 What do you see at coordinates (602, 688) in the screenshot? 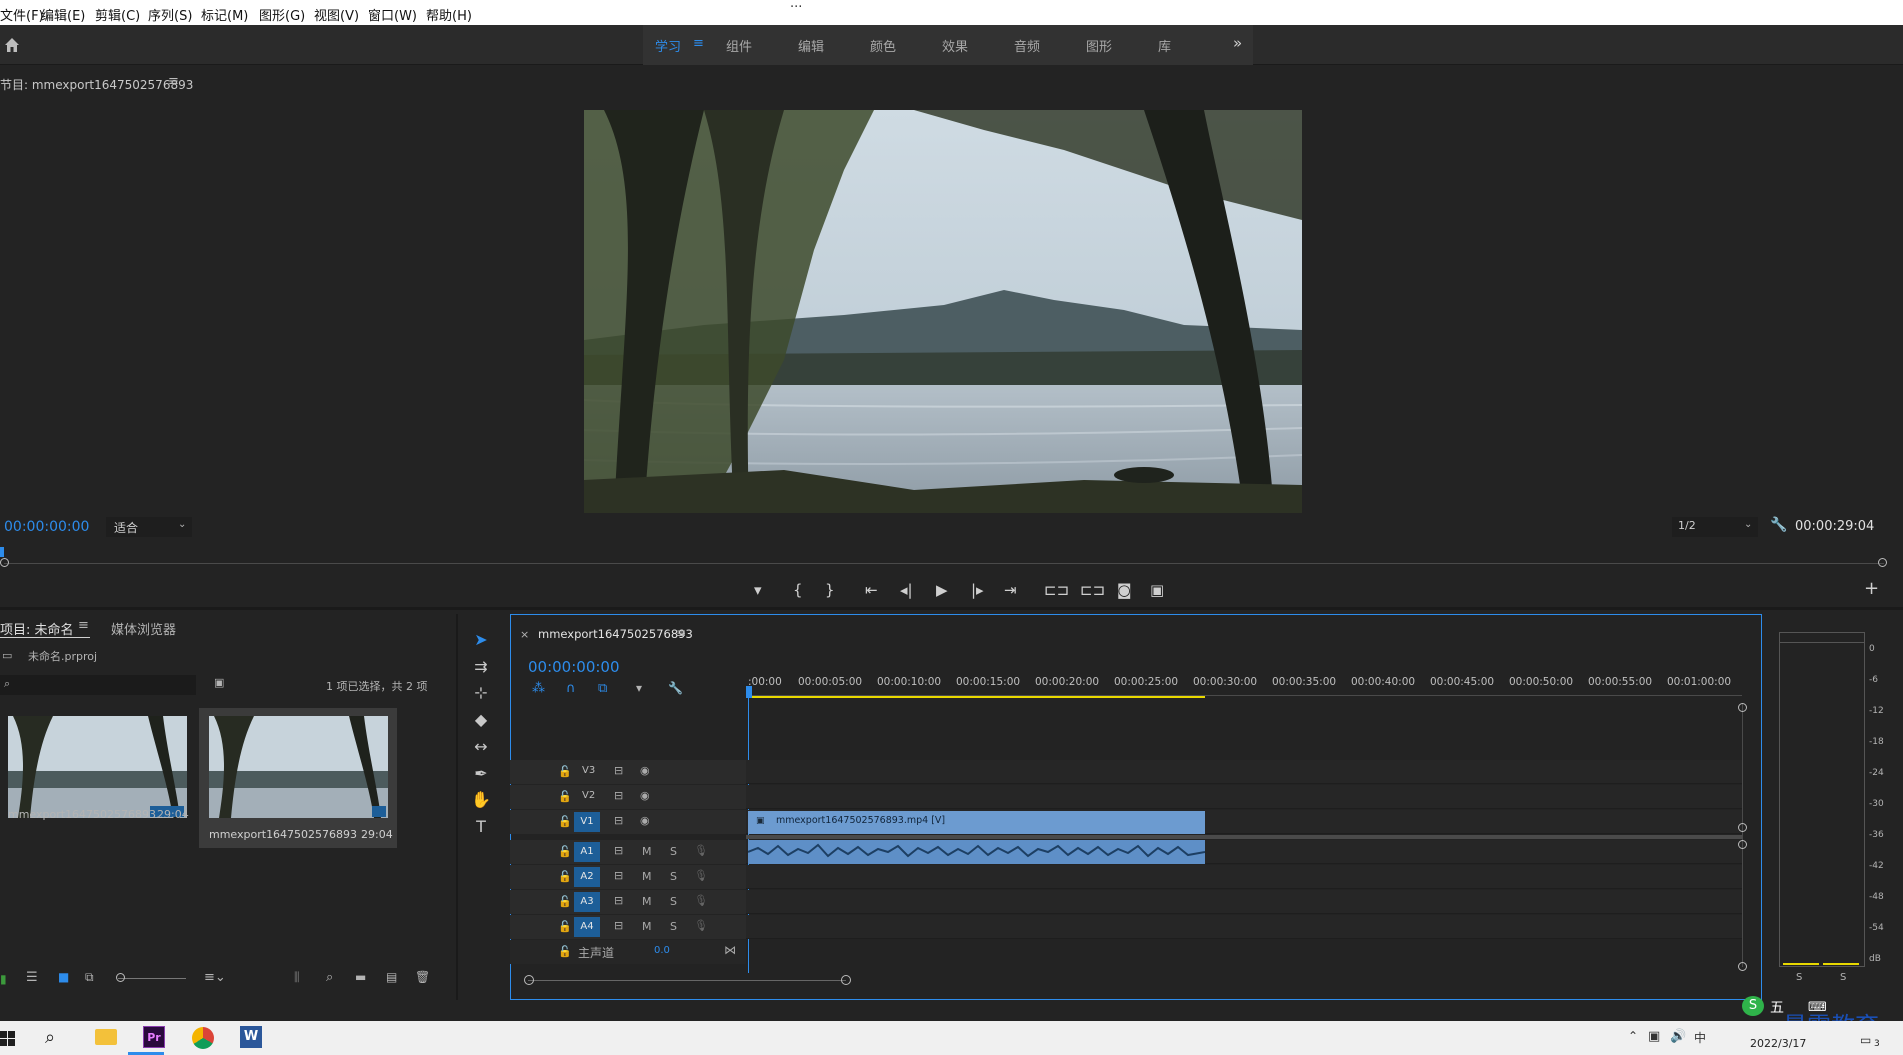
I see `linked-selection-icon: ⧉` at bounding box center [602, 688].